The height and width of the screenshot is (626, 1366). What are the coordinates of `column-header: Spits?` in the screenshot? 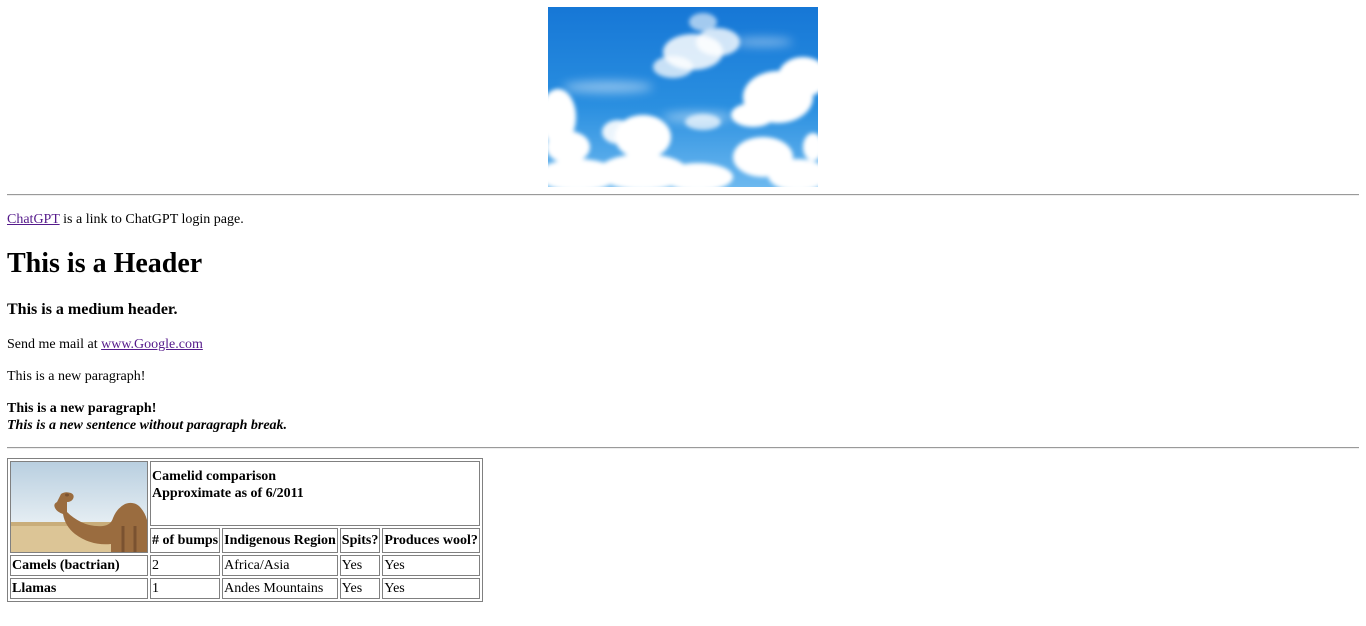 It's located at (360, 540).